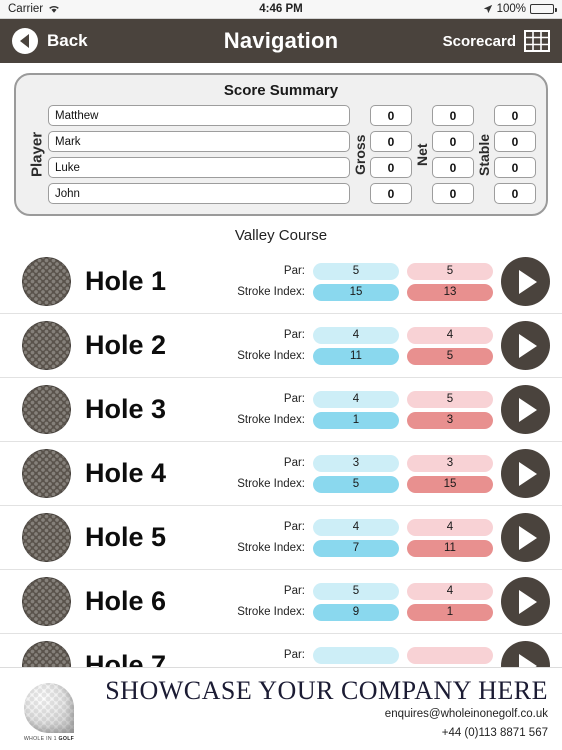  Describe the element at coordinates (450, 484) in the screenshot. I see `stroke-index-value-pink: 15` at that location.